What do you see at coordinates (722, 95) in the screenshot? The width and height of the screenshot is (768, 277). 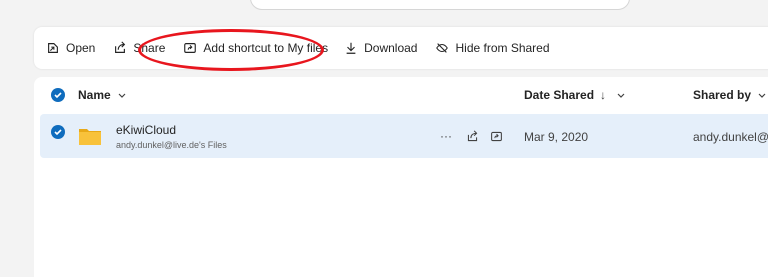 I see `column-shared-by-label: Shared by` at bounding box center [722, 95].